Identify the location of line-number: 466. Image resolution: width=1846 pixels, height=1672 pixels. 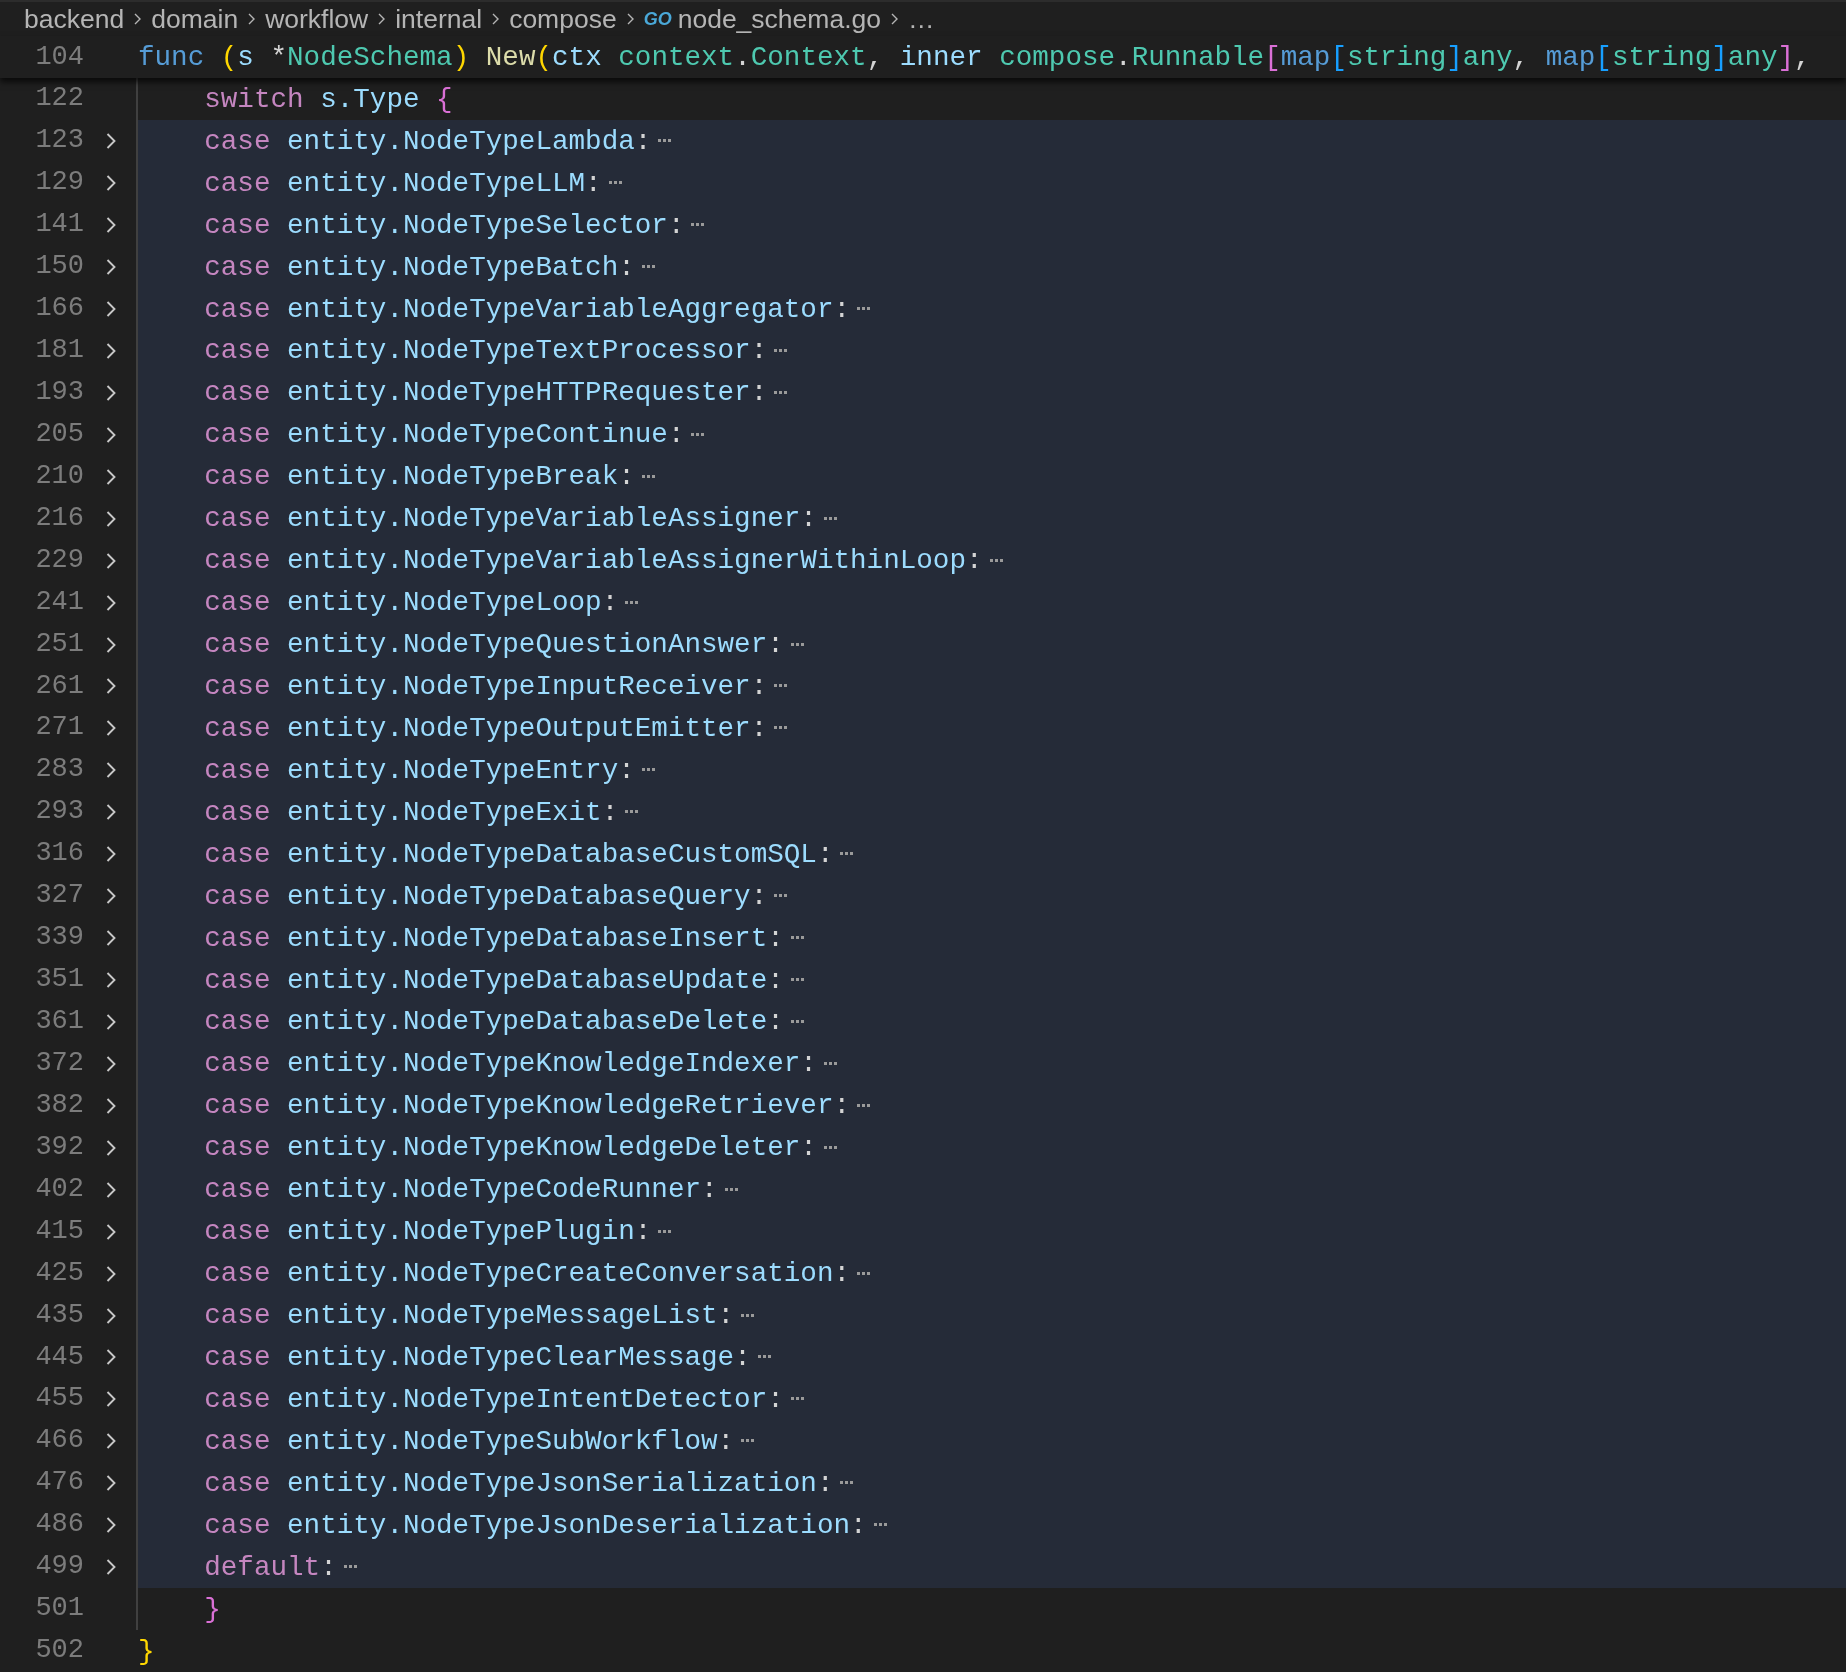
(59, 1441).